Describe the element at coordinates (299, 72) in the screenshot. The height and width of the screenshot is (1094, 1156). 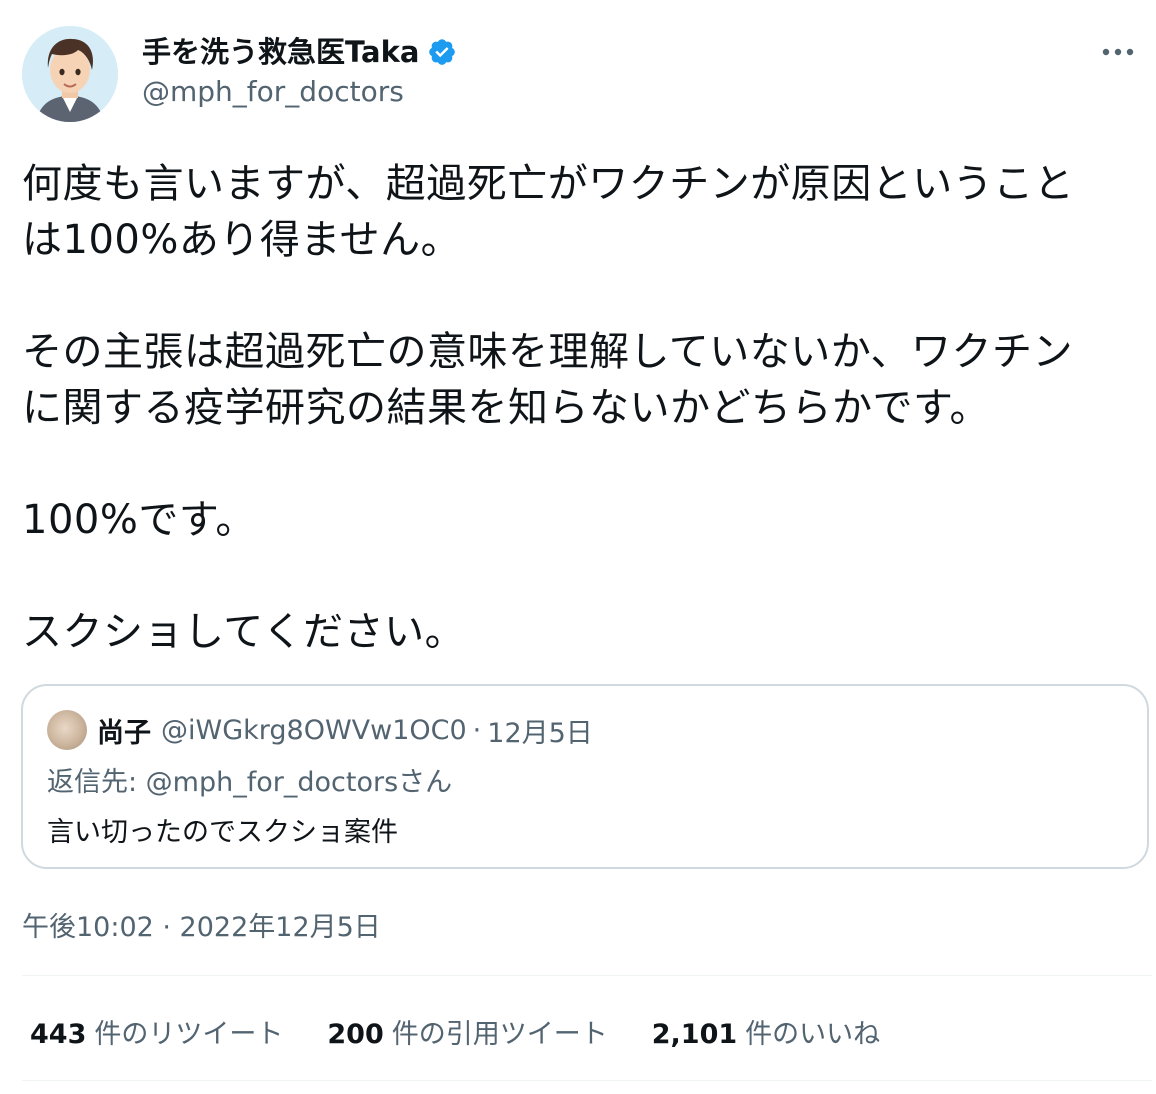
I see `author-name-block: 手を洗う救急医Taka @mph_for_doctors` at that location.